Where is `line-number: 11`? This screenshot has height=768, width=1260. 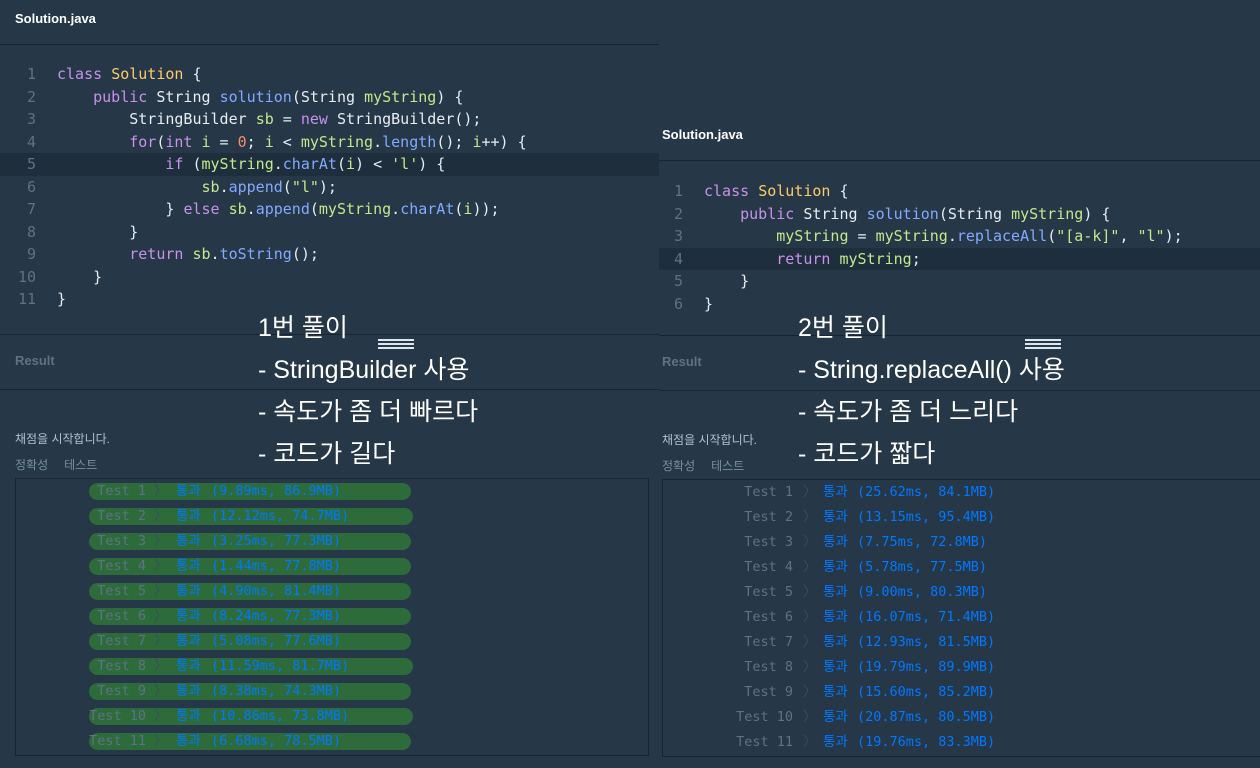 line-number: 11 is located at coordinates (26, 299).